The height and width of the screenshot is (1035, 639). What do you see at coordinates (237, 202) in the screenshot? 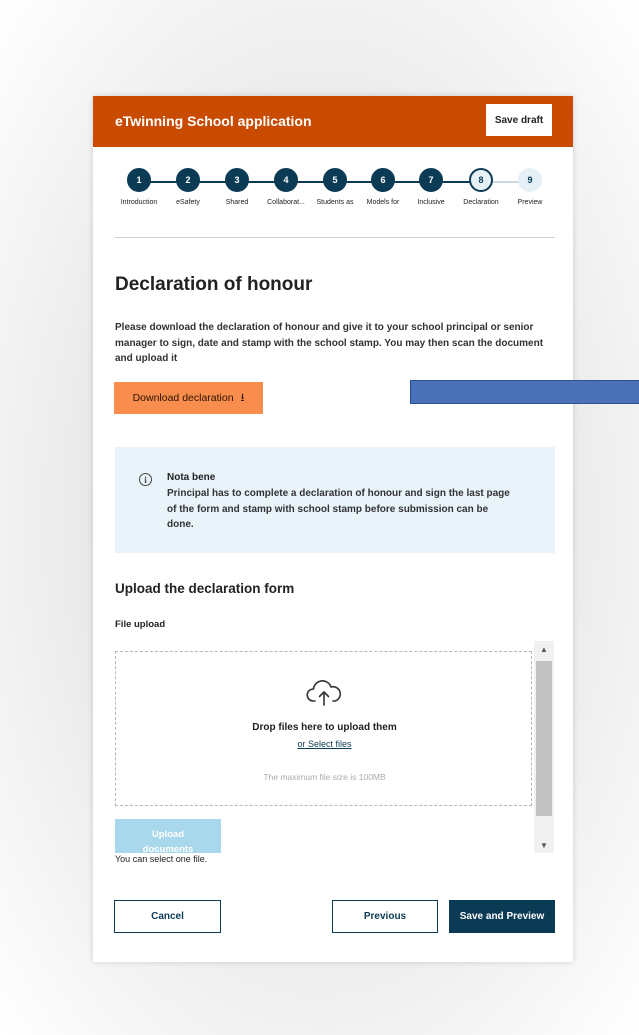
I see `step-label: Shared` at bounding box center [237, 202].